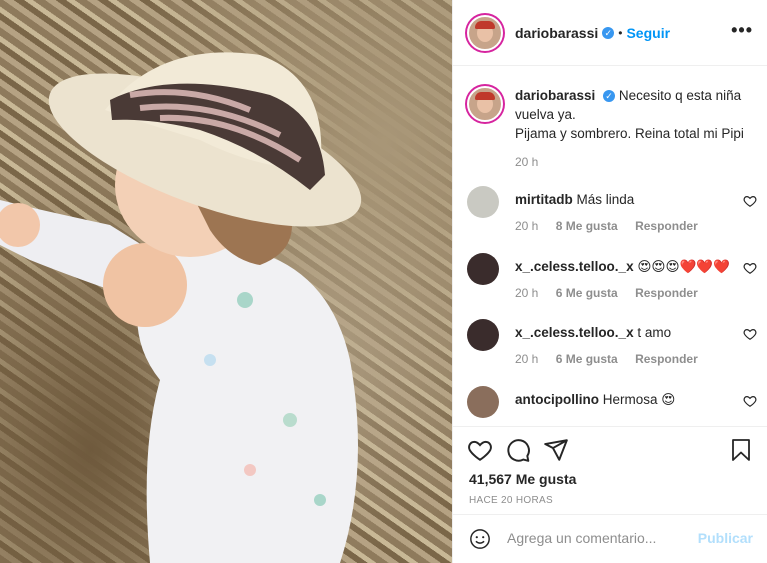 The width and height of the screenshot is (767, 563). Describe the element at coordinates (605, 199) in the screenshot. I see `comment-text: Más linda` at that location.